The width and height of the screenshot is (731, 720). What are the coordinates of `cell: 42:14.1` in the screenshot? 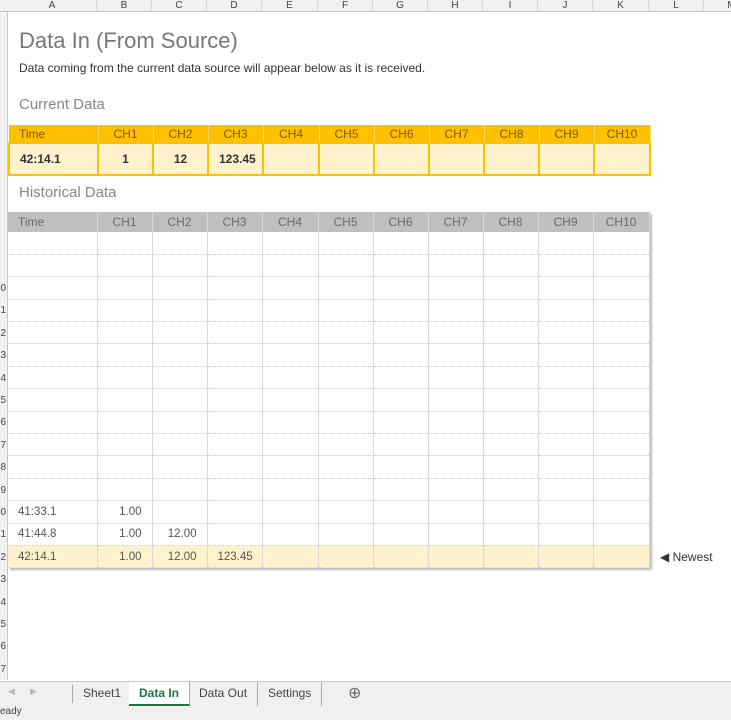 It's located at (53, 557).